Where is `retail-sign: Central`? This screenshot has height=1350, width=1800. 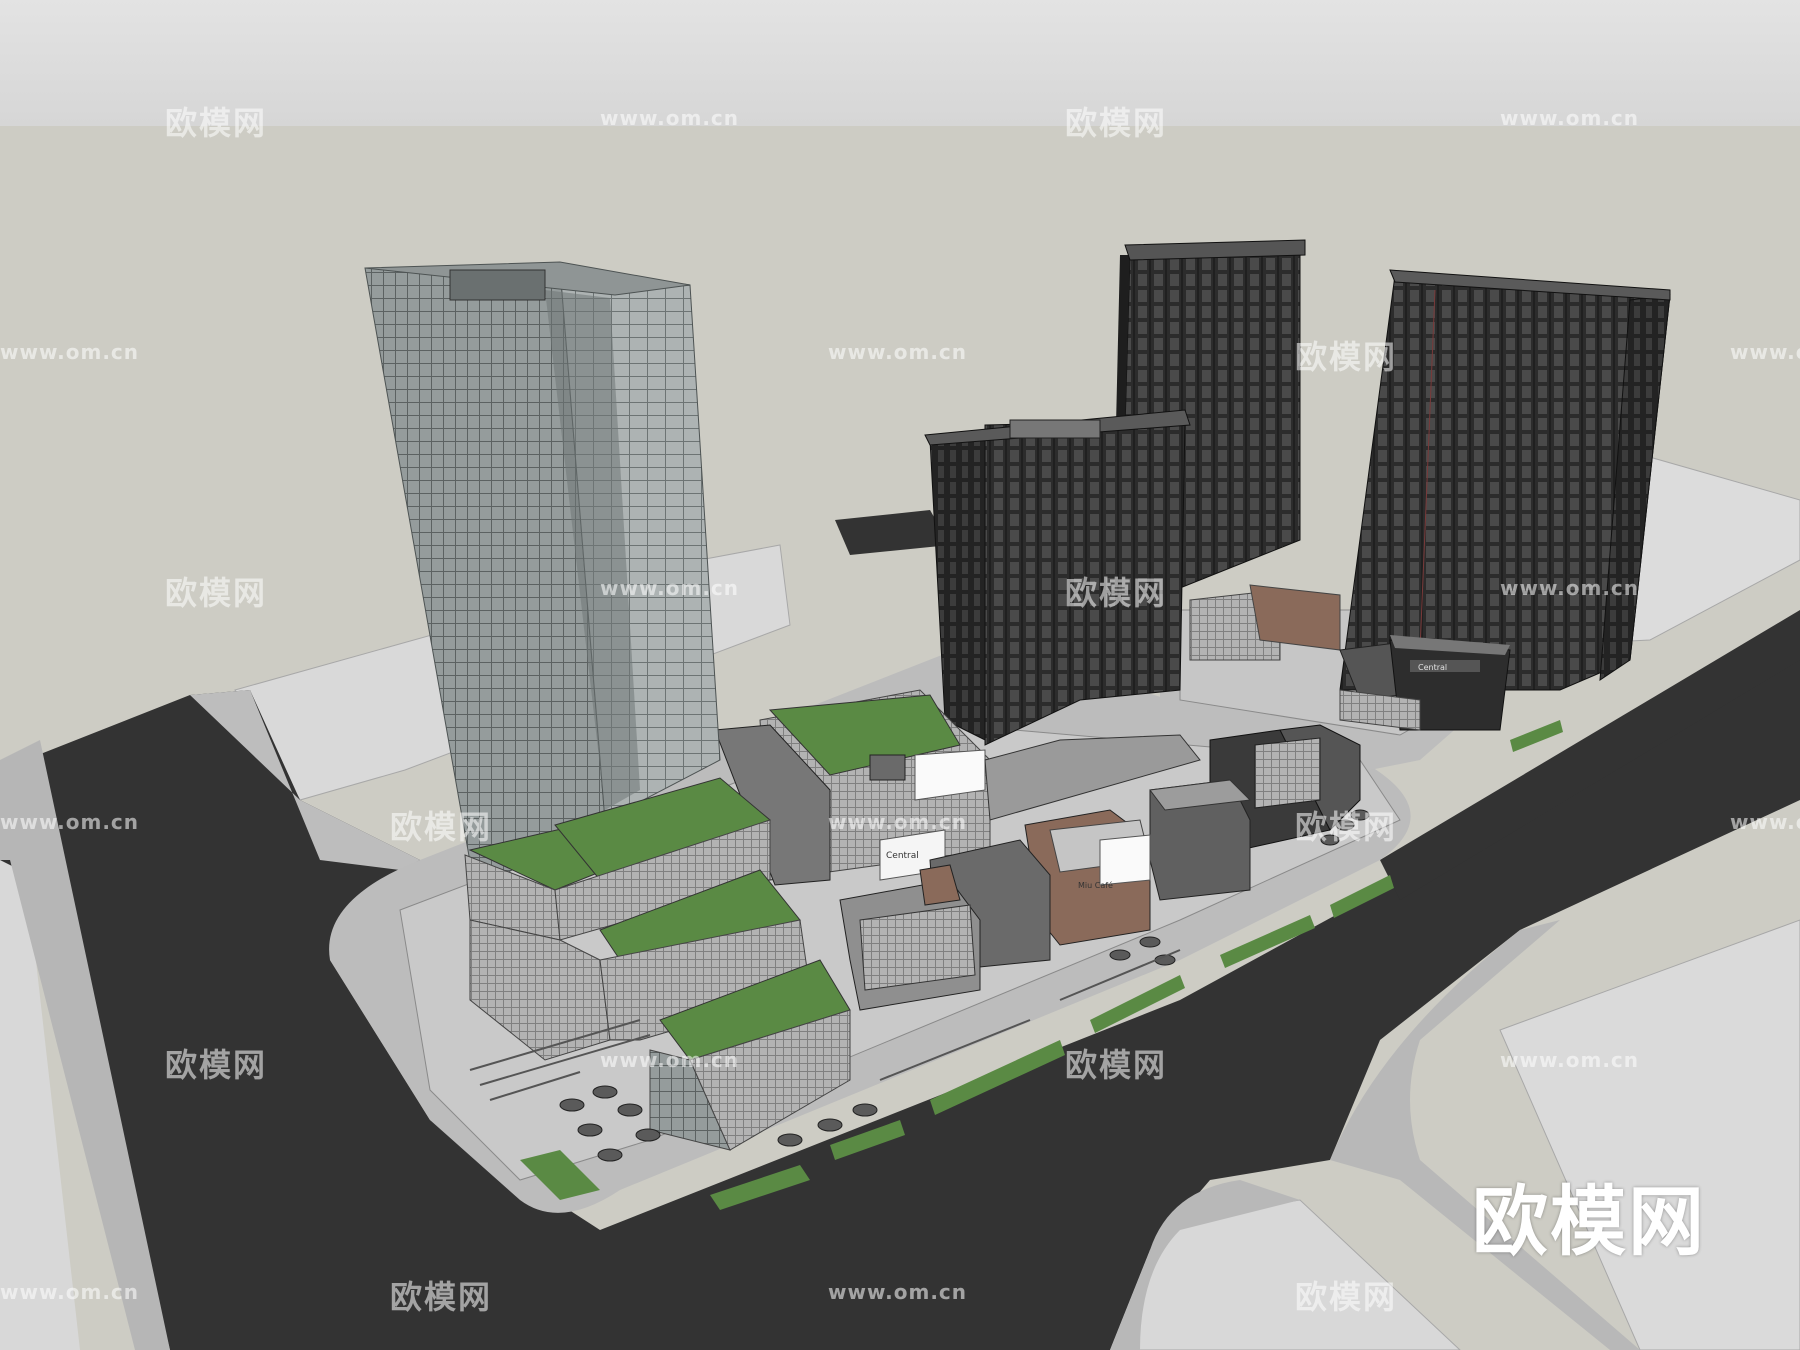
retail-sign: Central is located at coordinates (902, 856).